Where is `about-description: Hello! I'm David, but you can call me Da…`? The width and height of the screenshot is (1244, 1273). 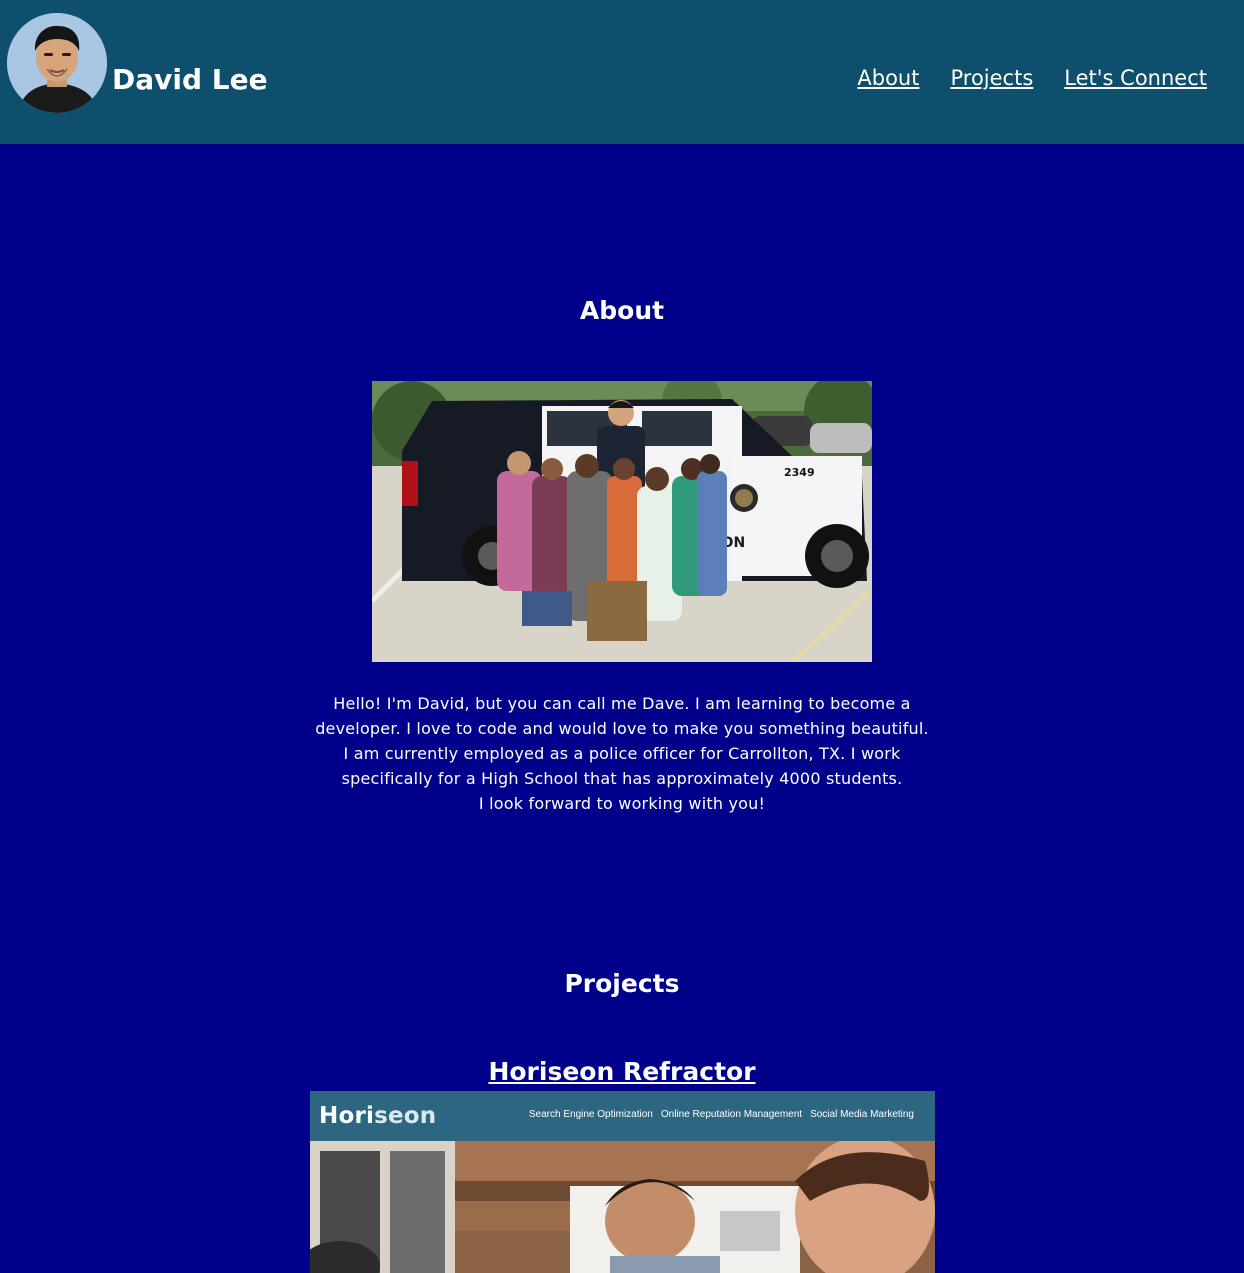 about-description: Hello! I'm David, but you can call me Da… is located at coordinates (622, 753).